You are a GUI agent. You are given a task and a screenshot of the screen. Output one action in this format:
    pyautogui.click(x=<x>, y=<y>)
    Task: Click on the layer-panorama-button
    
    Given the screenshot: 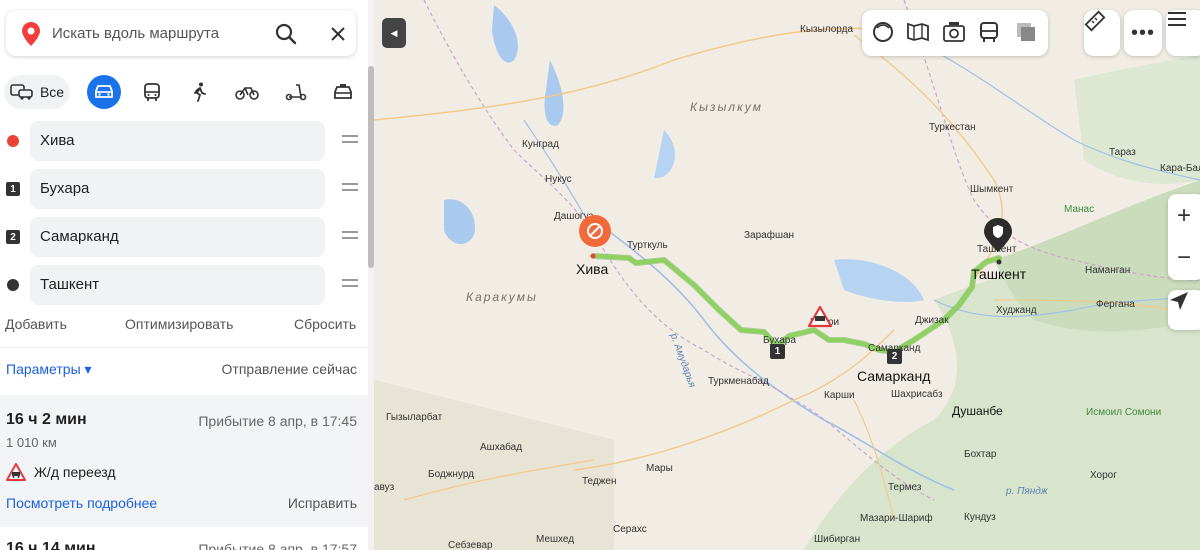 What is the action you would take?
    pyautogui.click(x=884, y=33)
    